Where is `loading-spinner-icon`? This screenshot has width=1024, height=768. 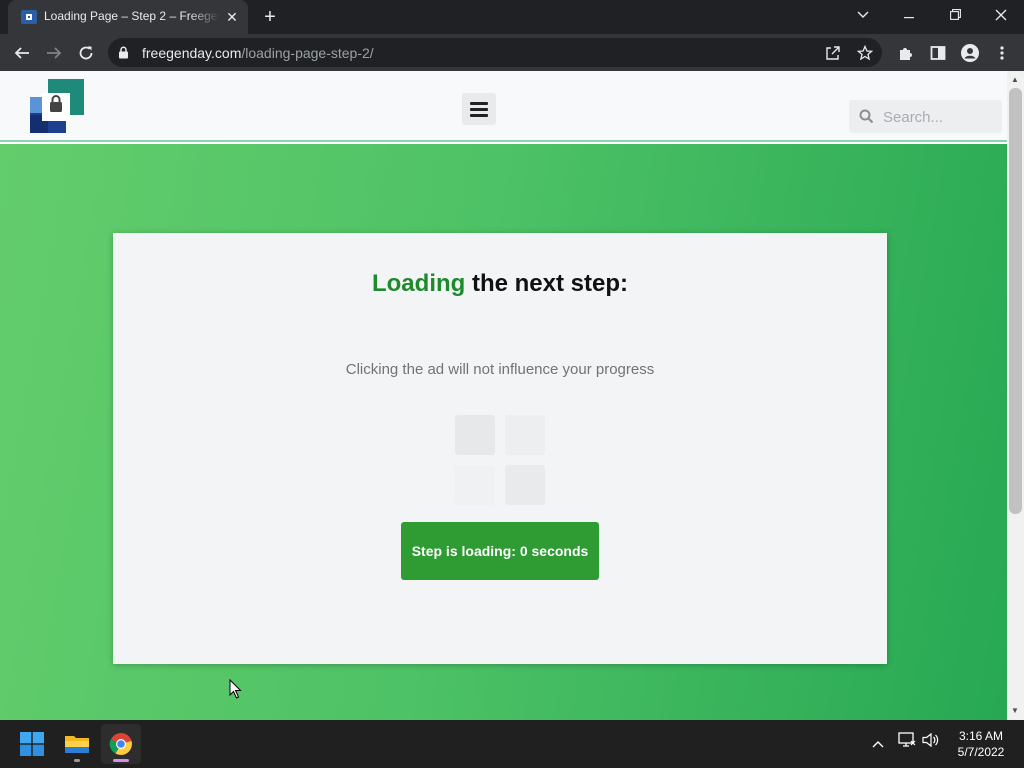
loading-spinner-icon is located at coordinates (501, 462).